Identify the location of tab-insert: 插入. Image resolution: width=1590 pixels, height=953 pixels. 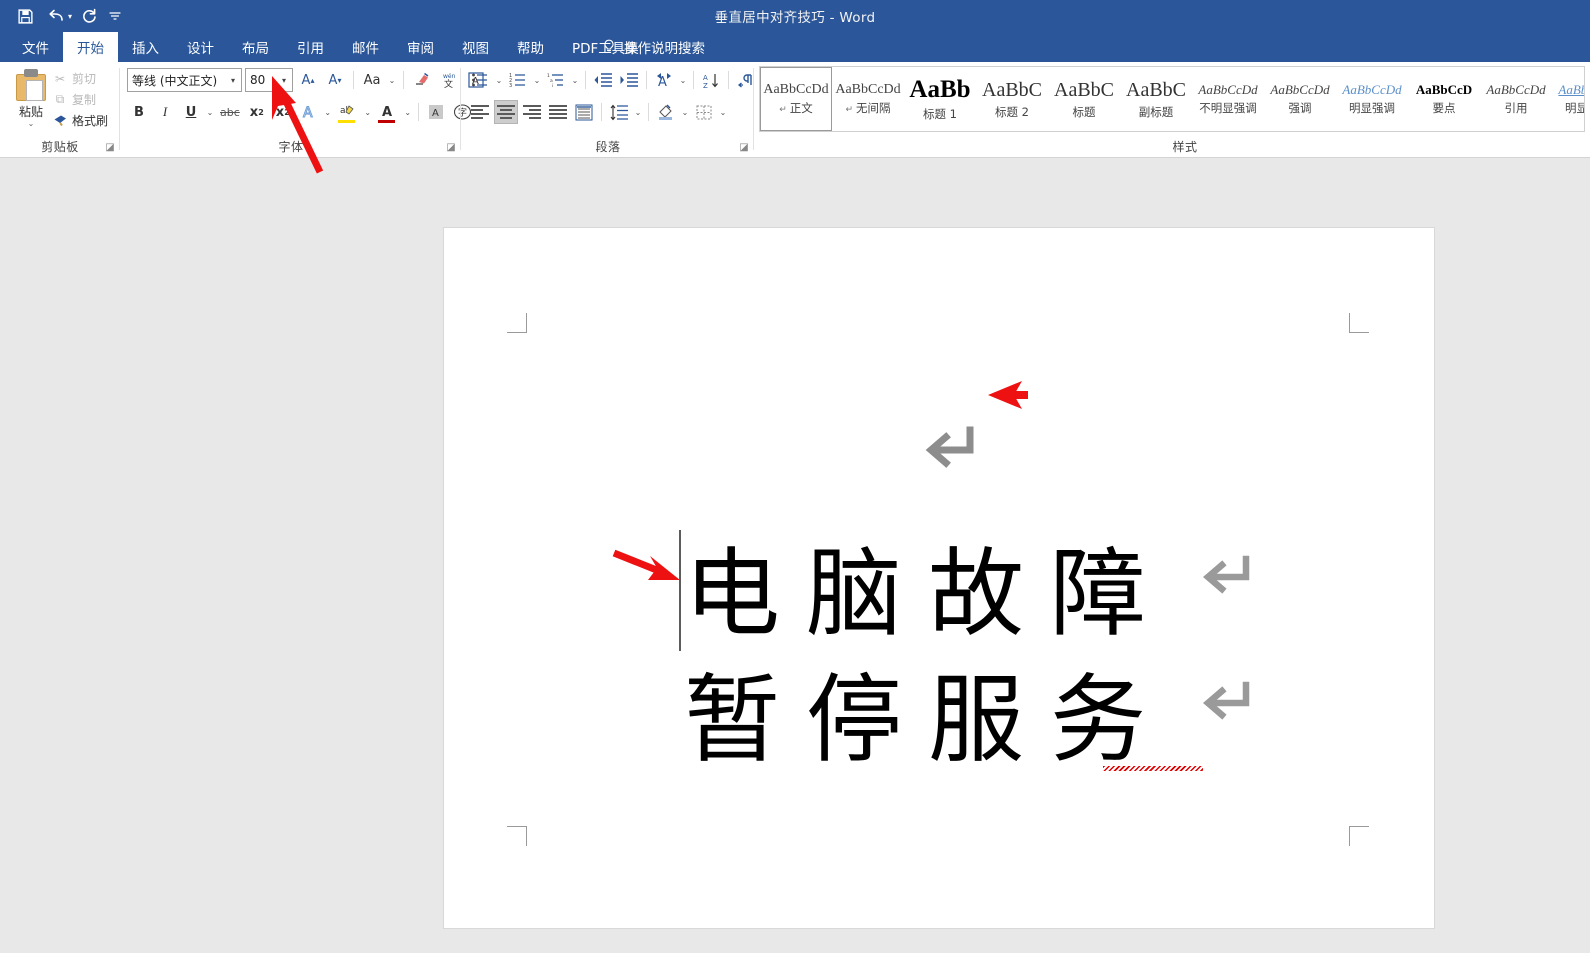
(145, 47).